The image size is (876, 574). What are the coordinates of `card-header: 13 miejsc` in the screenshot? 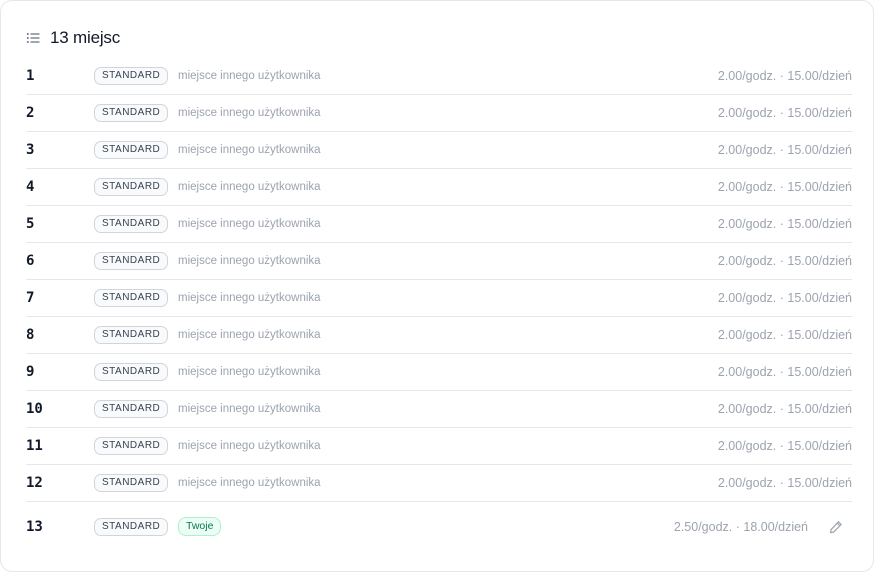 It's located at (73, 38).